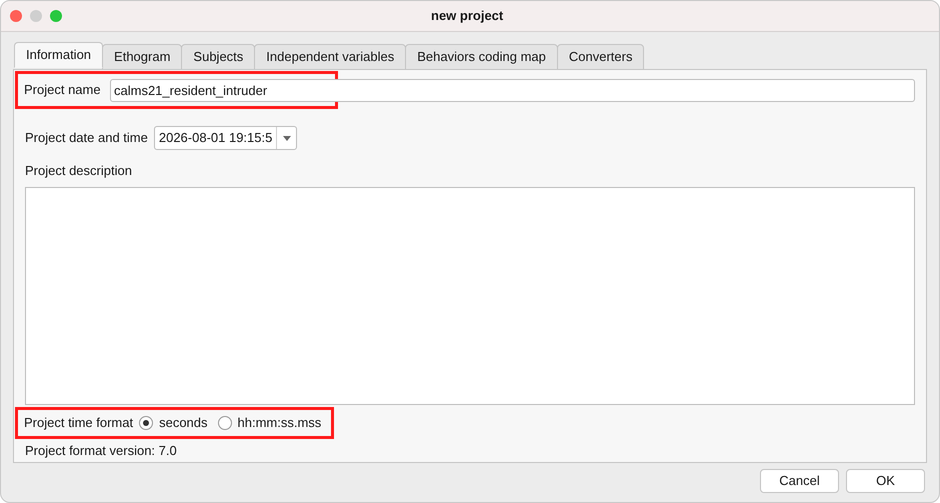 The image size is (940, 503). What do you see at coordinates (79, 423) in the screenshot?
I see `field-label: Project time format` at bounding box center [79, 423].